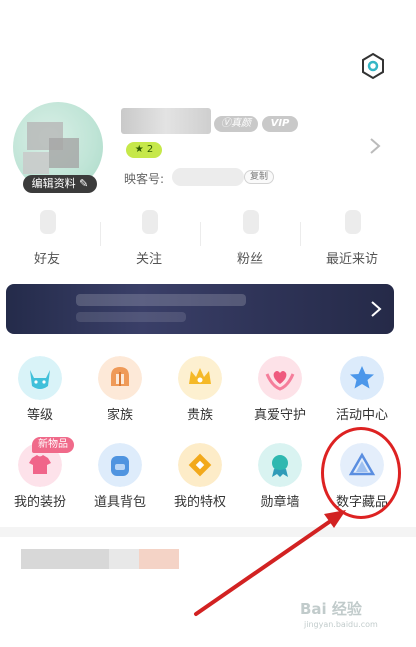 Image resolution: width=416 pixels, height=647 pixels. Describe the element at coordinates (361, 473) in the screenshot. I see `annotation-circle` at that location.